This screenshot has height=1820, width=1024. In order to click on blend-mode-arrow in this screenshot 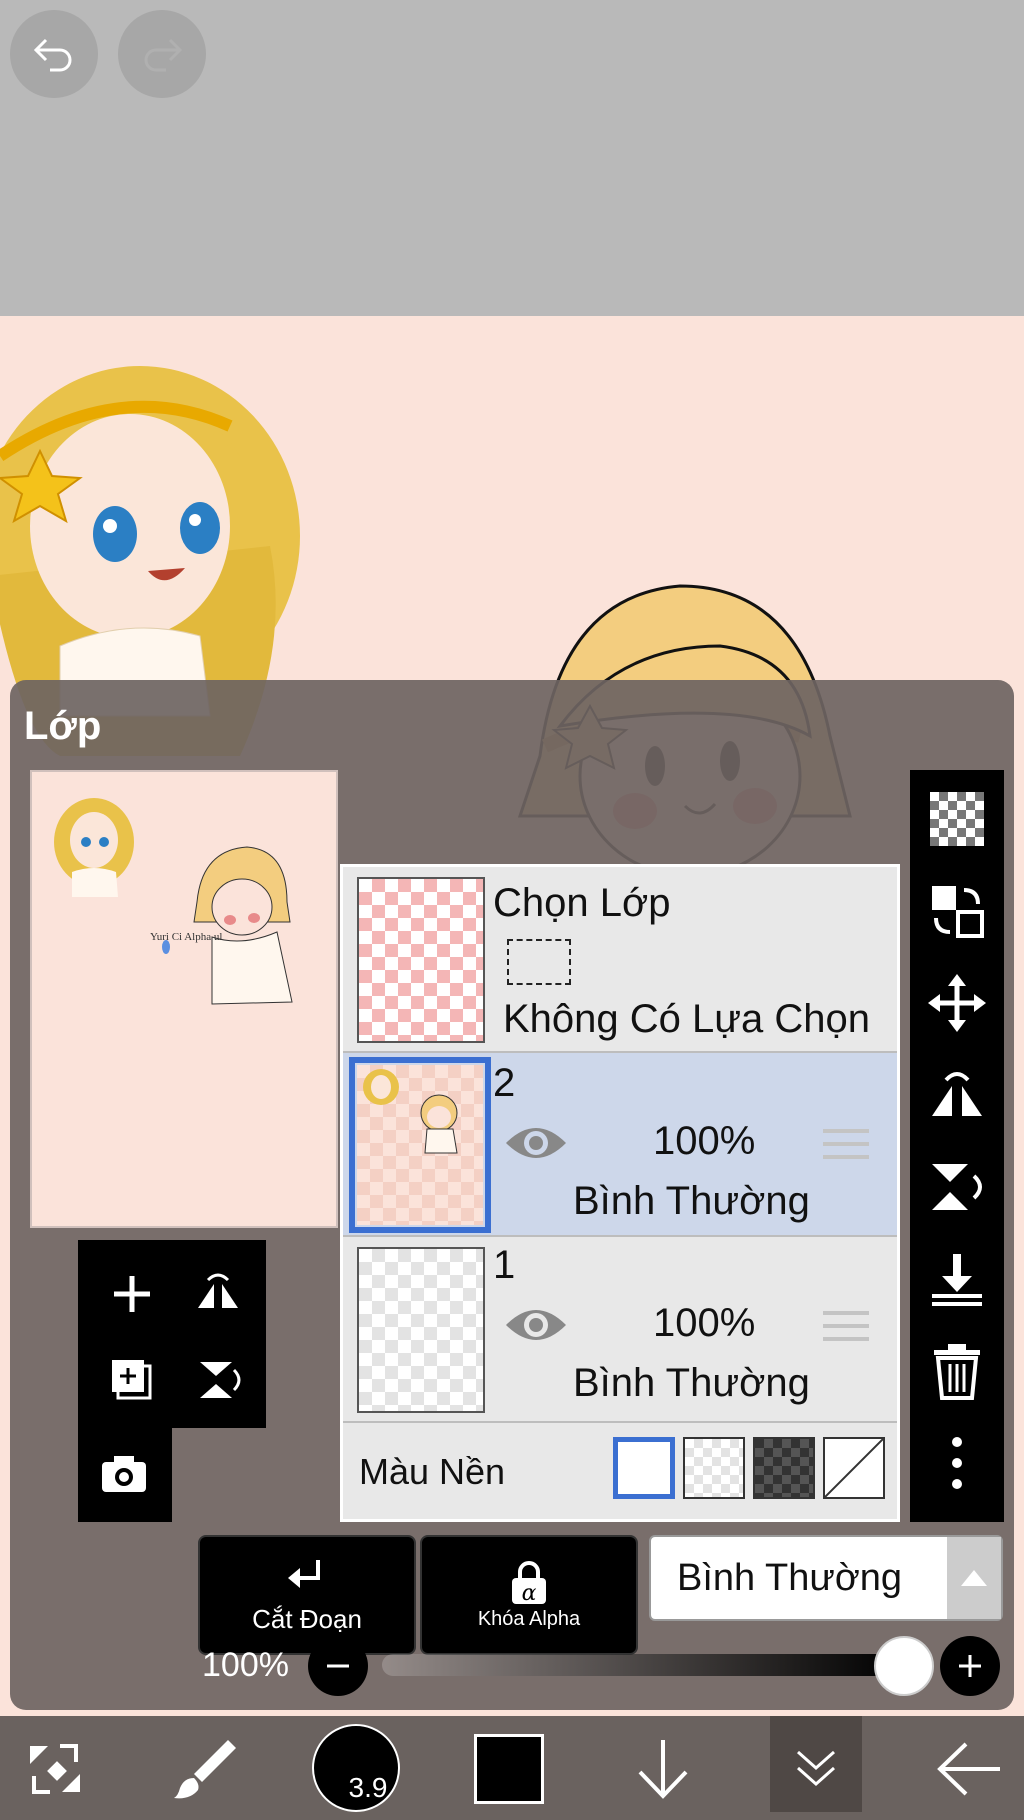, I will do `click(974, 1578)`.